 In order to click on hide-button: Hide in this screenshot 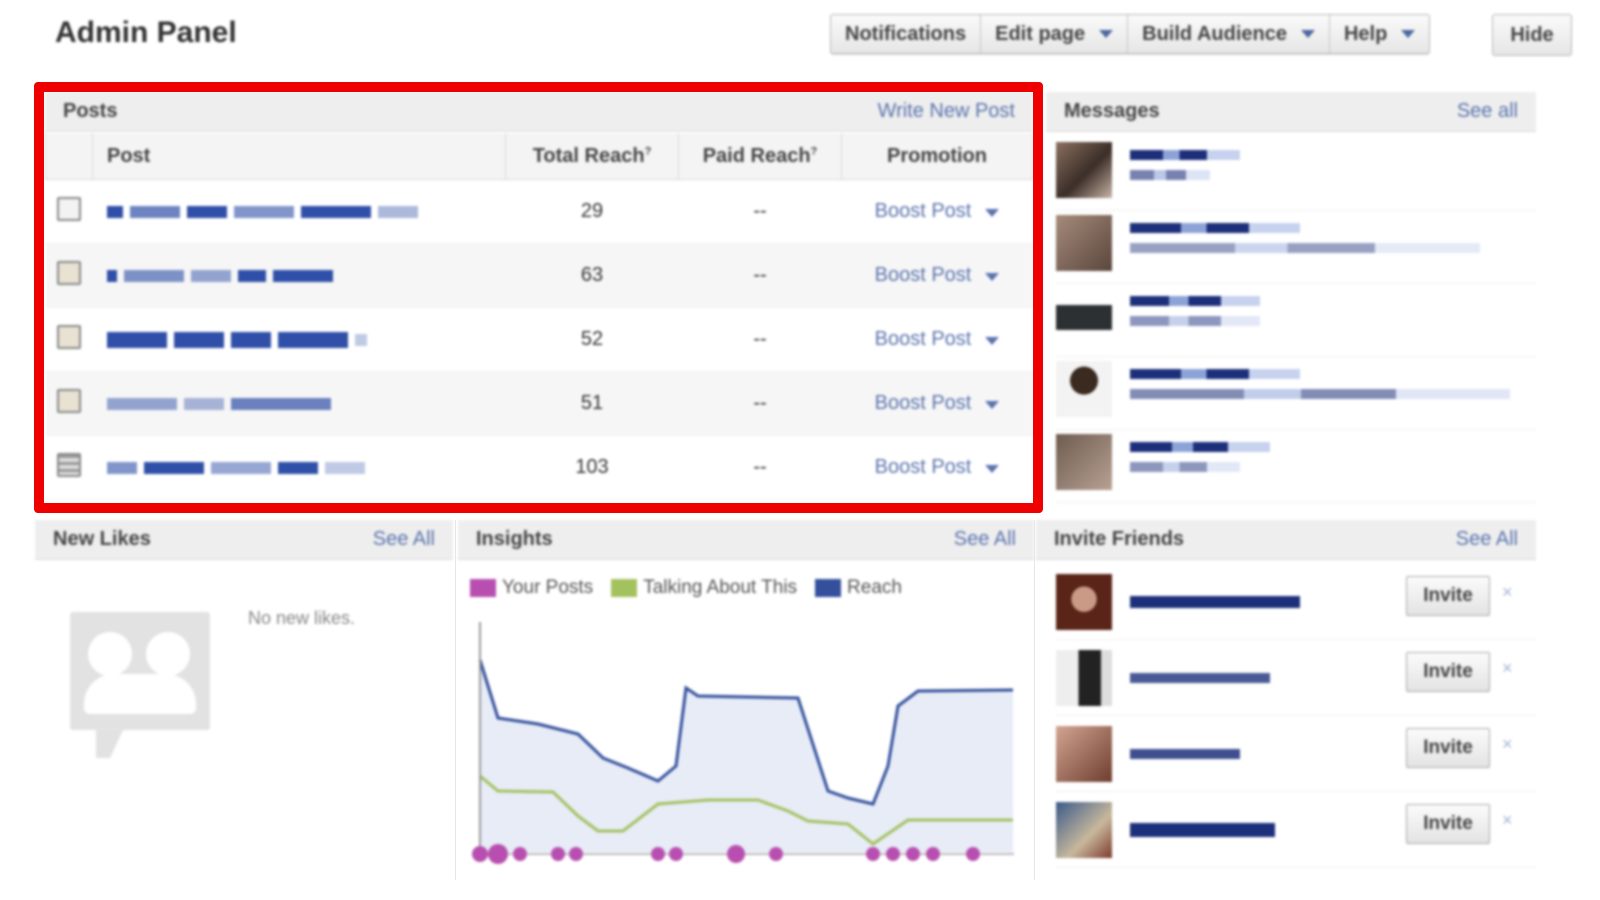, I will do `click(1532, 35)`.